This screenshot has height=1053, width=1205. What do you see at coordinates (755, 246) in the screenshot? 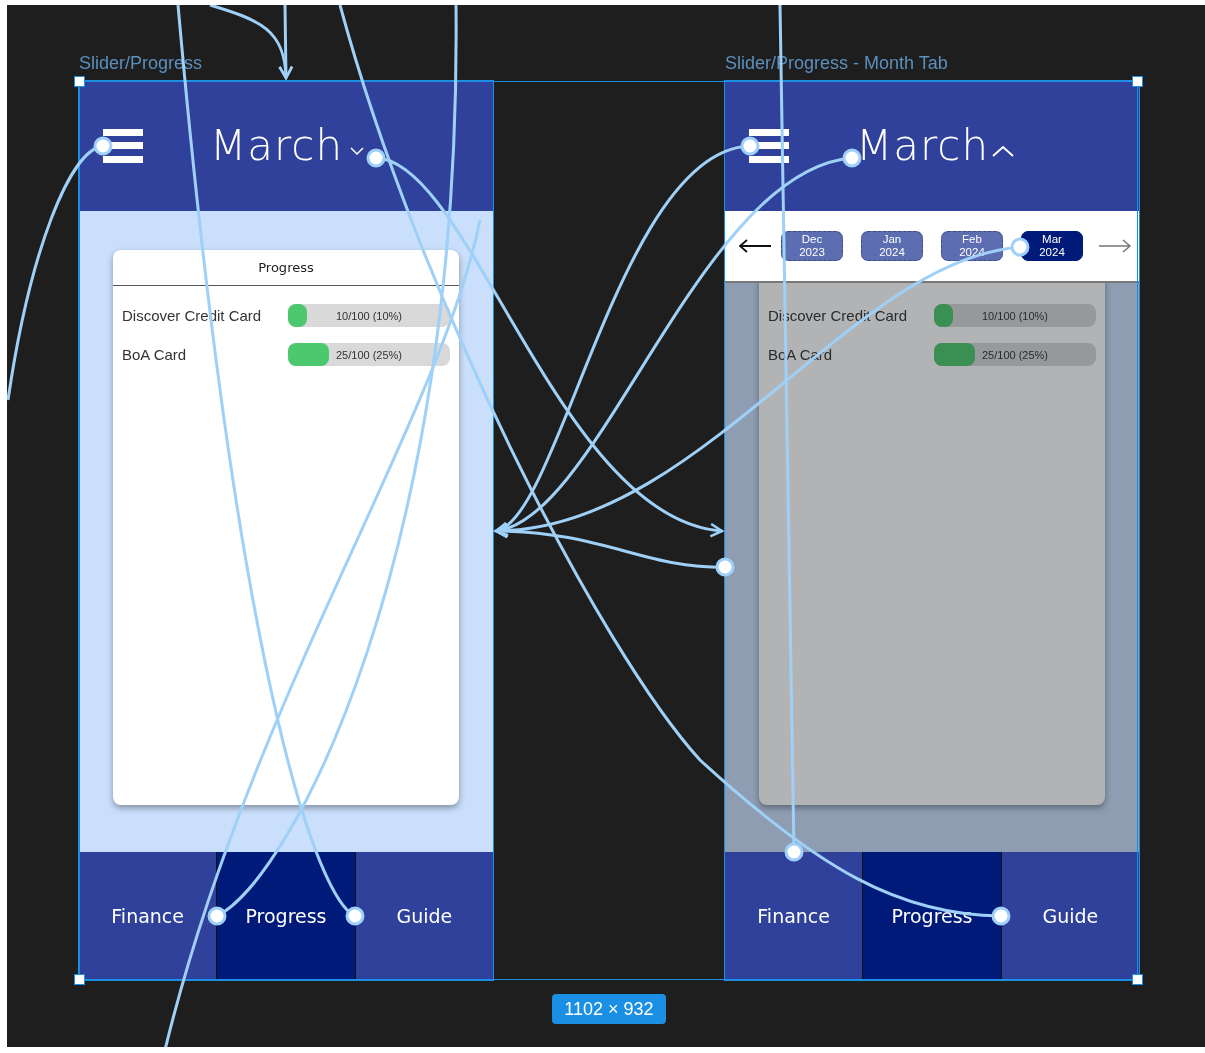
I see `arrow-left-icon` at bounding box center [755, 246].